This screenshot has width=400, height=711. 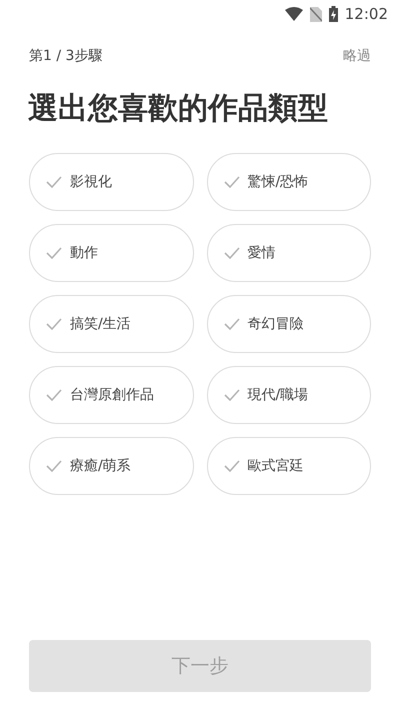 What do you see at coordinates (65, 56) in the screenshot?
I see `step-indicator: 第1 / 3步驟` at bounding box center [65, 56].